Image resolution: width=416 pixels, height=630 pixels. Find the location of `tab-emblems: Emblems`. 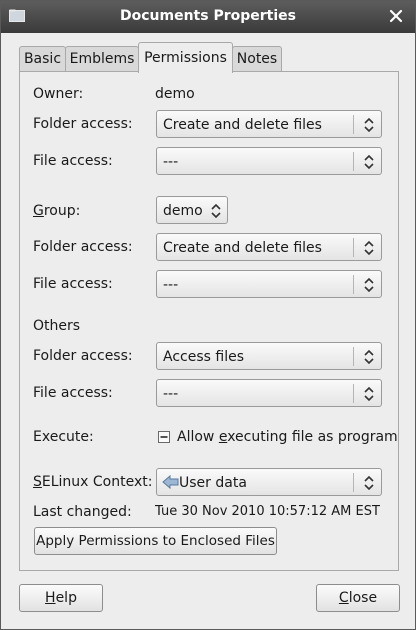

tab-emblems: Emblems is located at coordinates (102, 59).